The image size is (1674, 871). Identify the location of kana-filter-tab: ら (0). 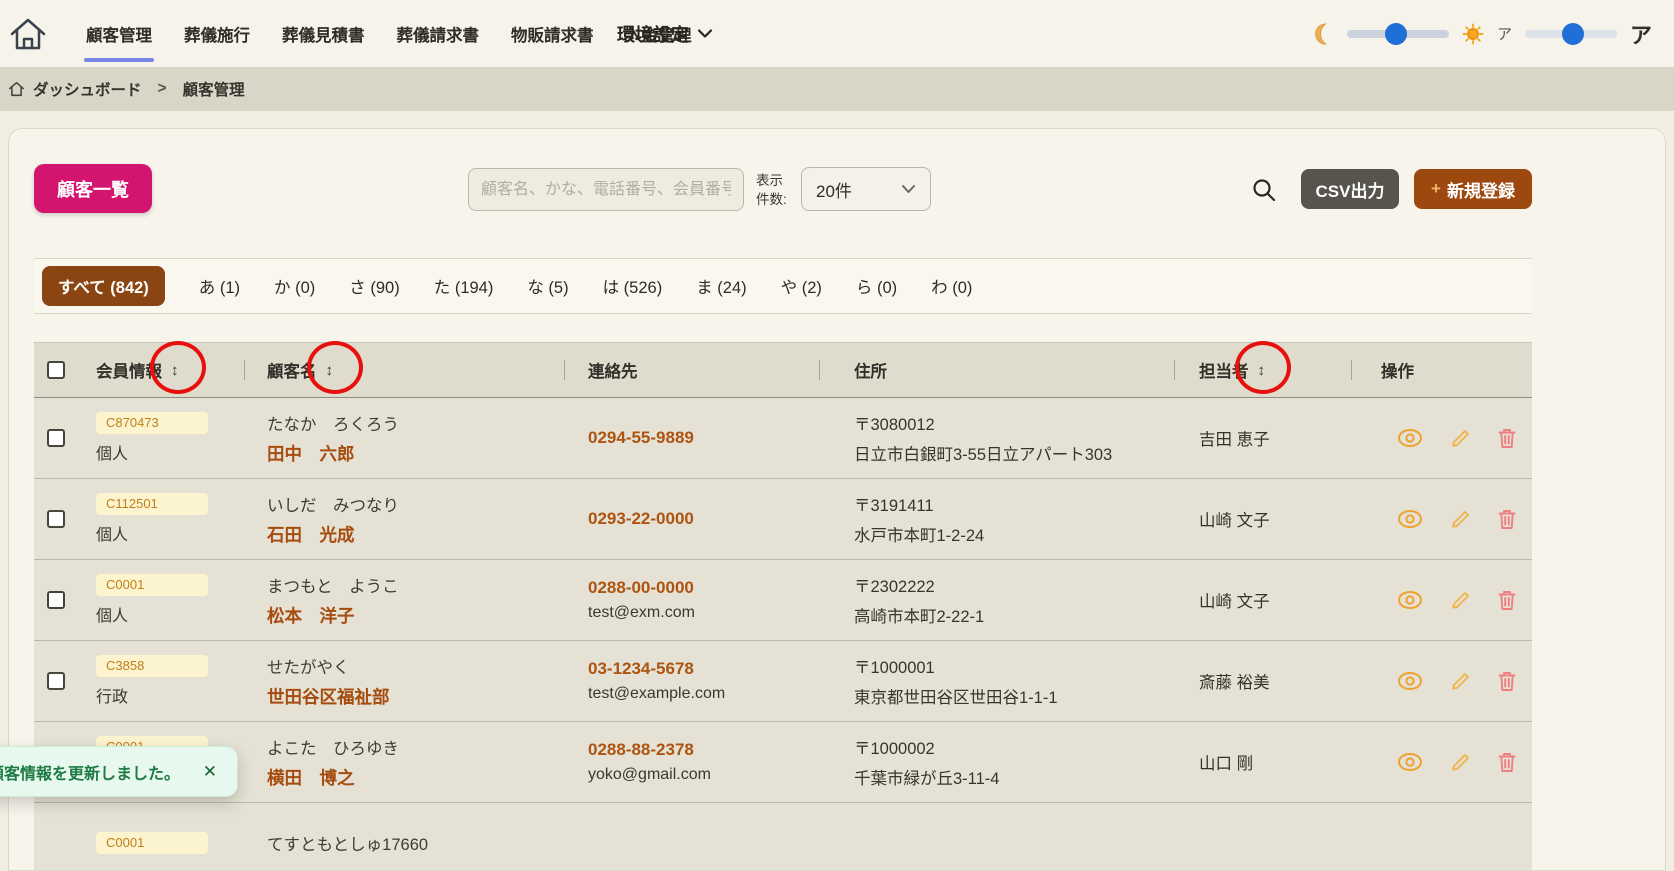
(876, 286).